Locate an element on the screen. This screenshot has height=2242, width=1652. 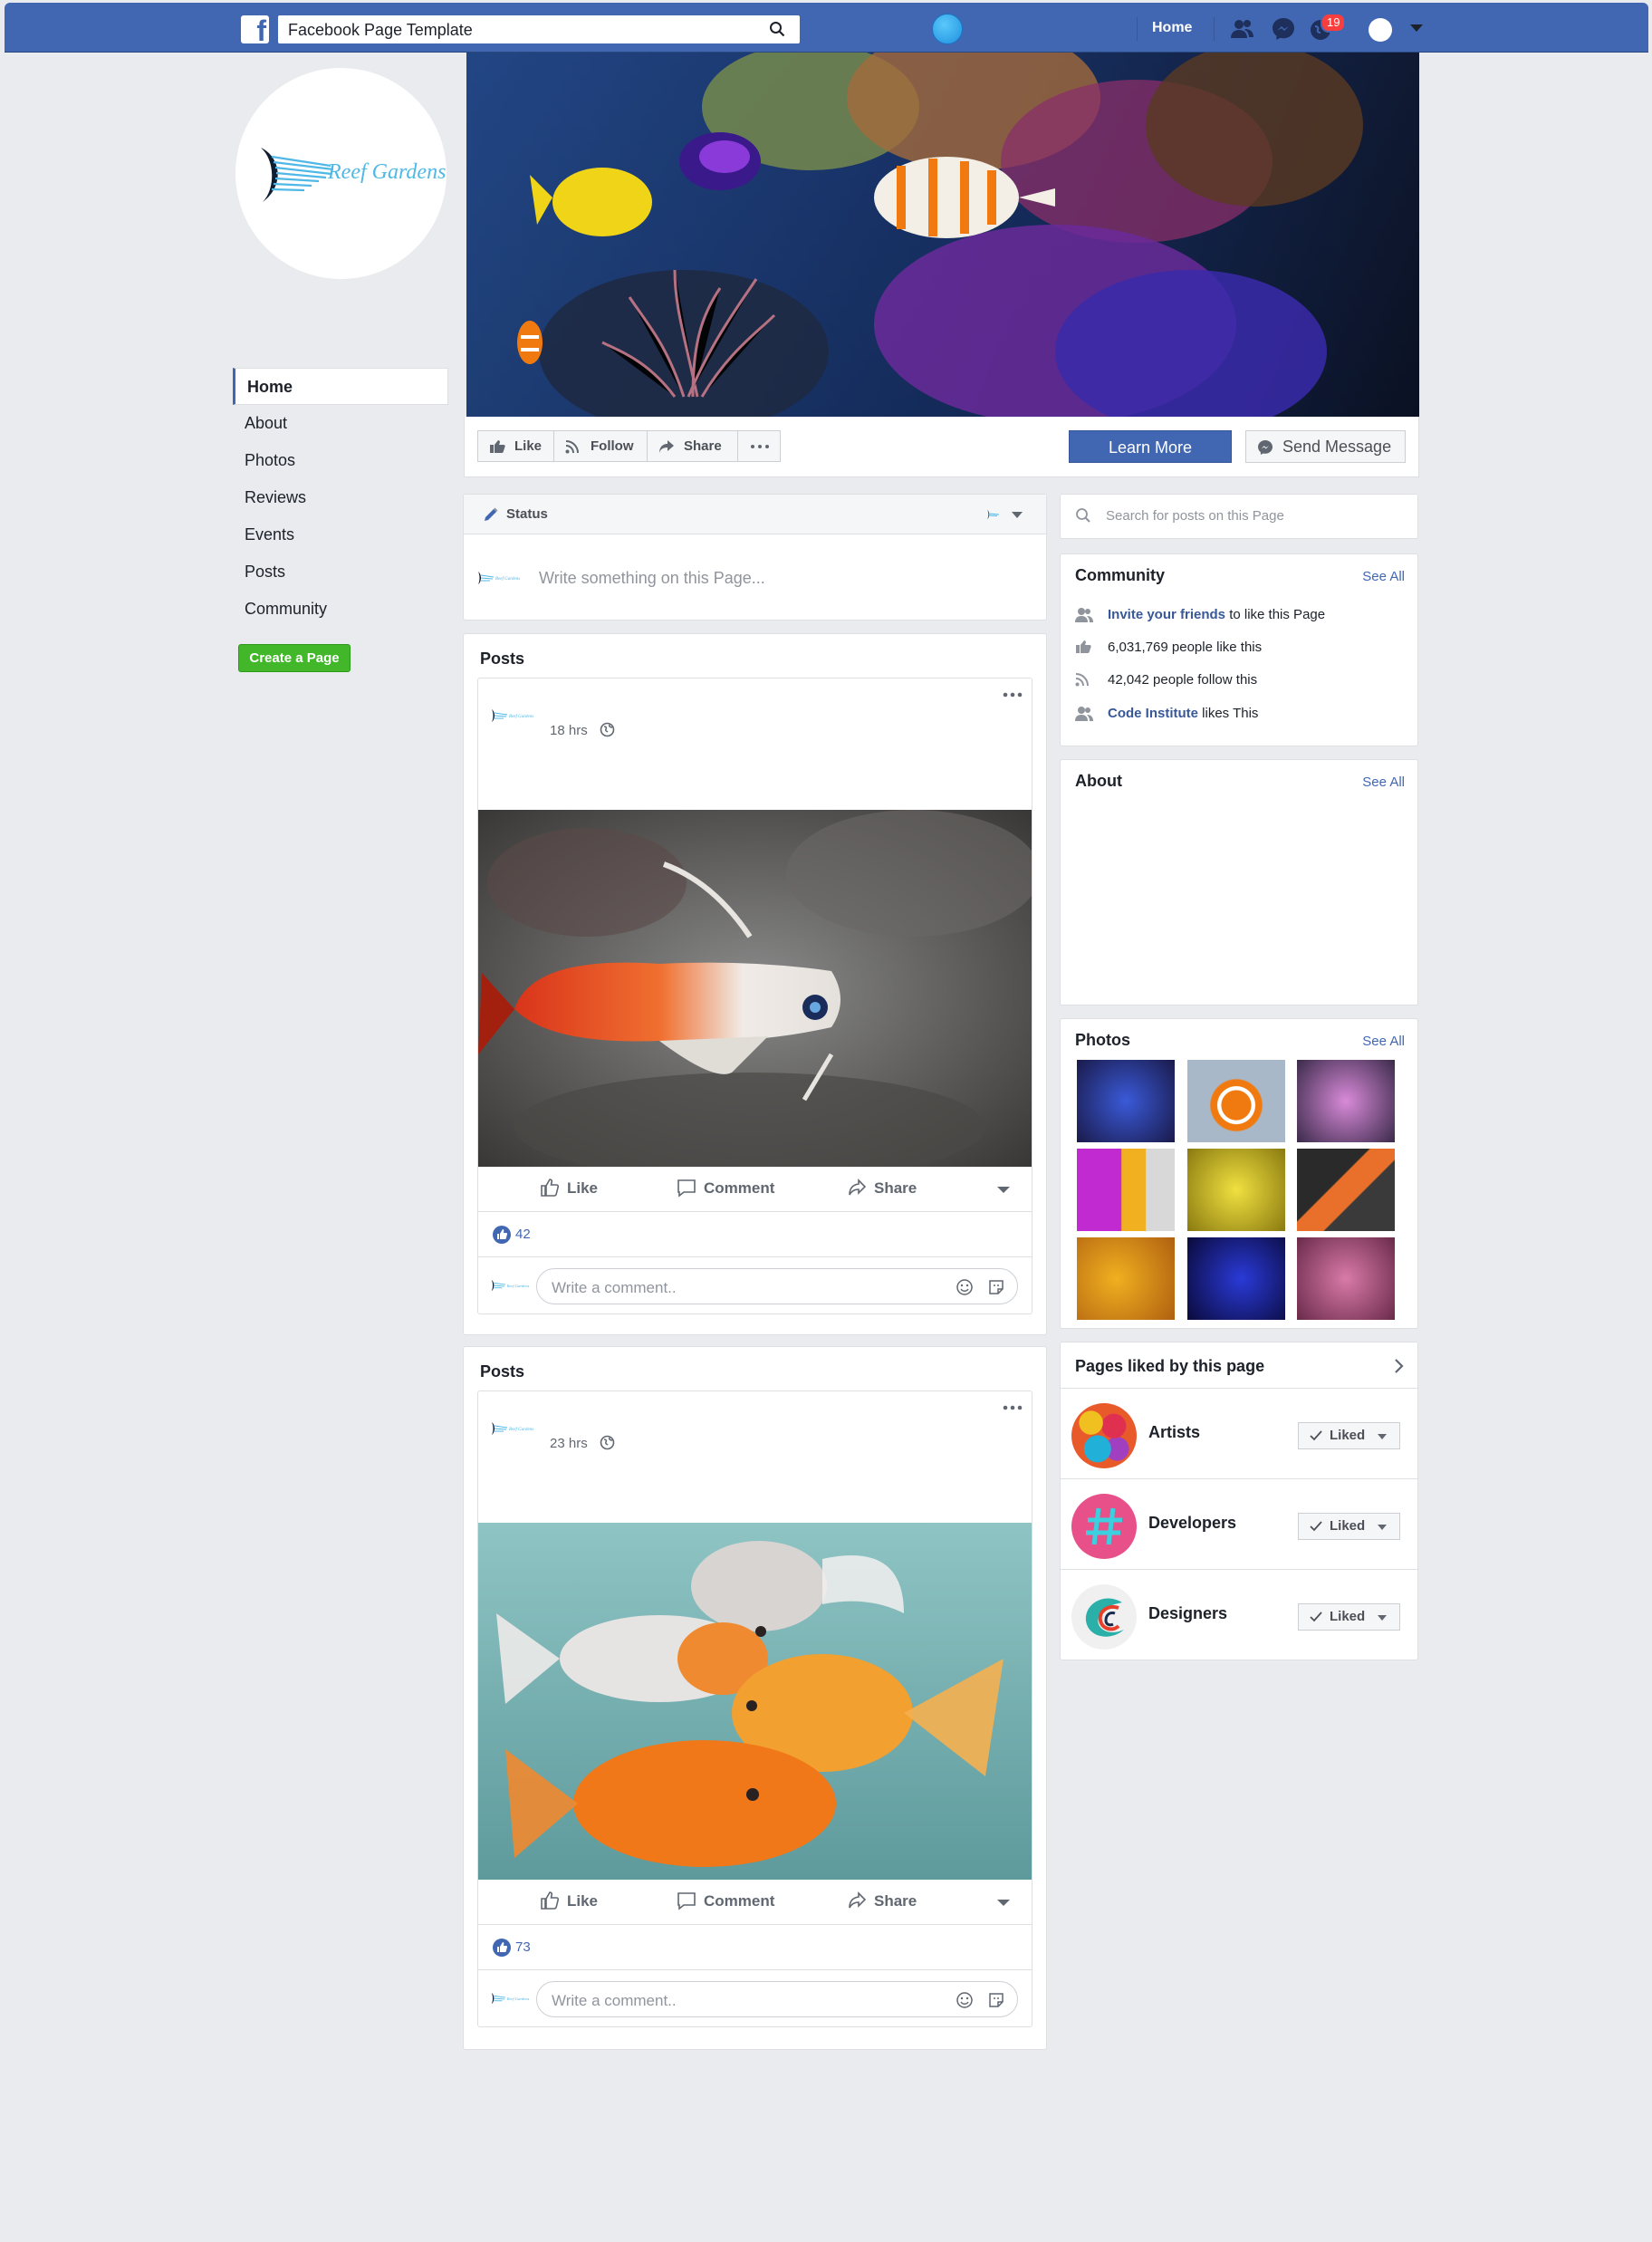
friend-requests-icon is located at coordinates (1242, 29).